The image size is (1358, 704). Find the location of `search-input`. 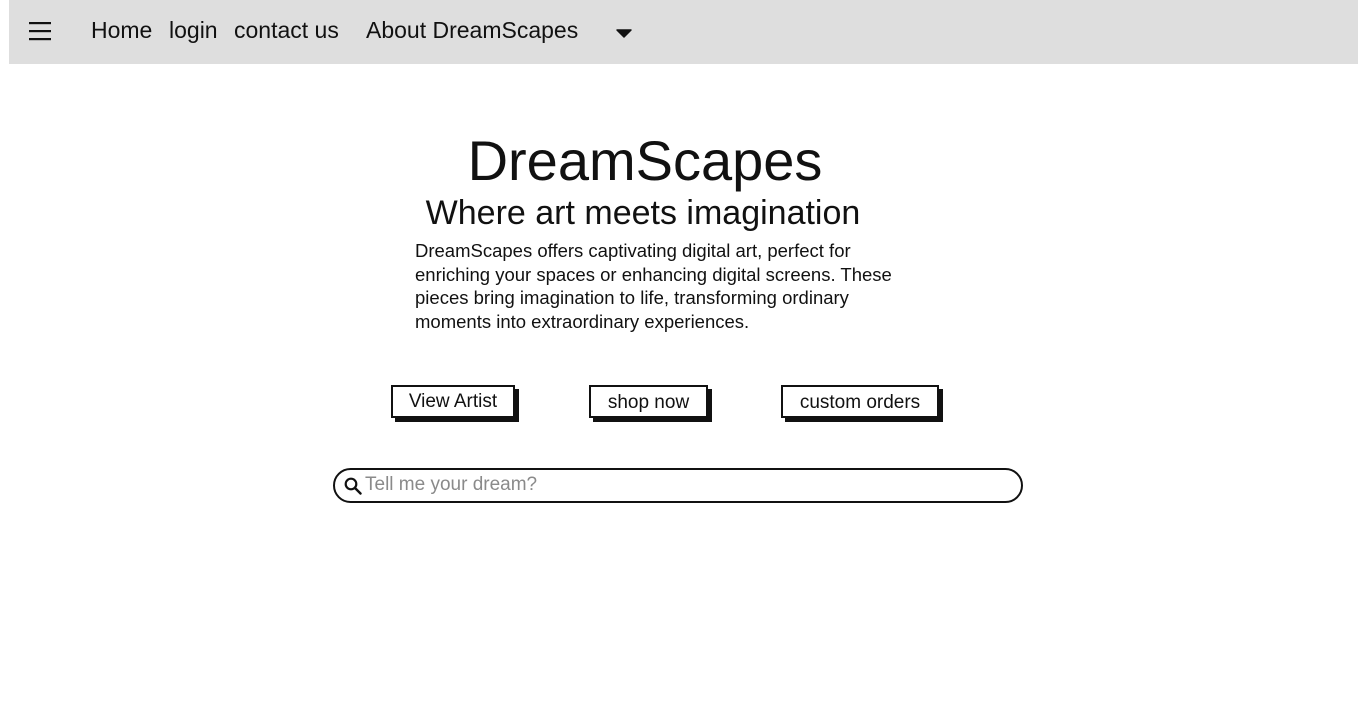

search-input is located at coordinates (685, 485).